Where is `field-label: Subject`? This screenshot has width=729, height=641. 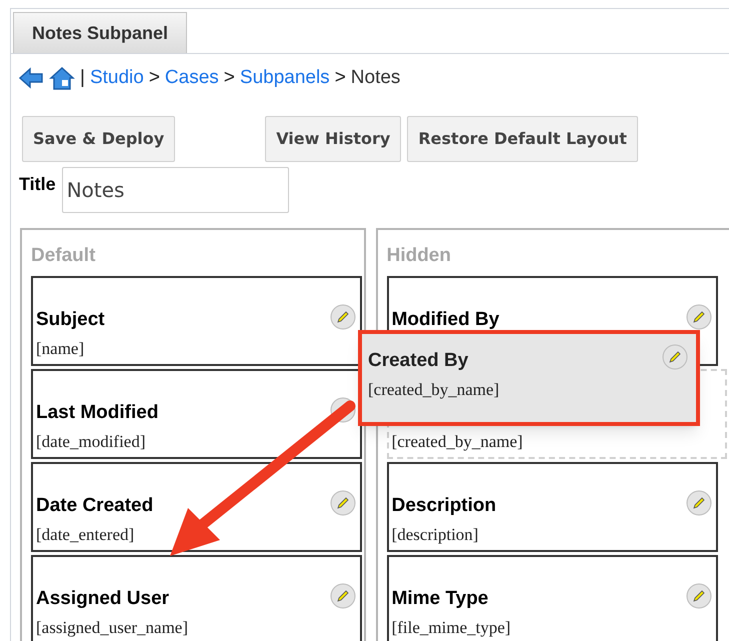 field-label: Subject is located at coordinates (70, 320).